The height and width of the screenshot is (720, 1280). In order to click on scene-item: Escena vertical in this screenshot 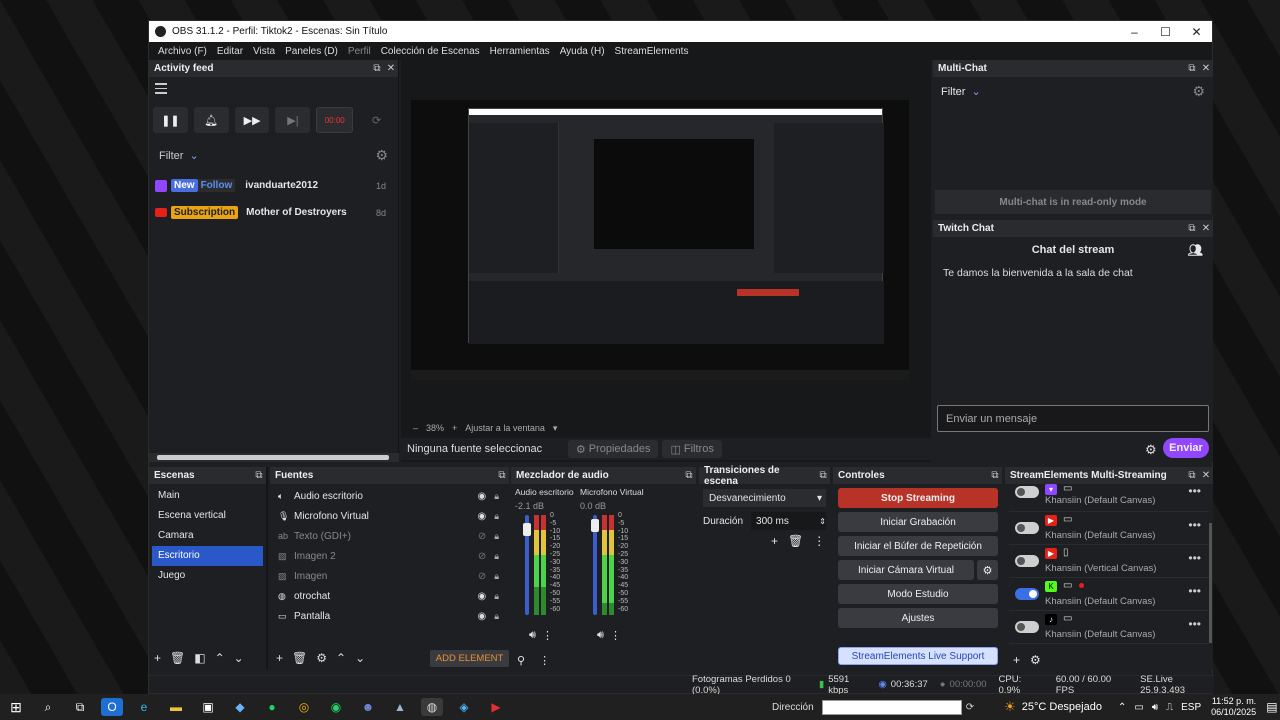, I will do `click(207, 516)`.